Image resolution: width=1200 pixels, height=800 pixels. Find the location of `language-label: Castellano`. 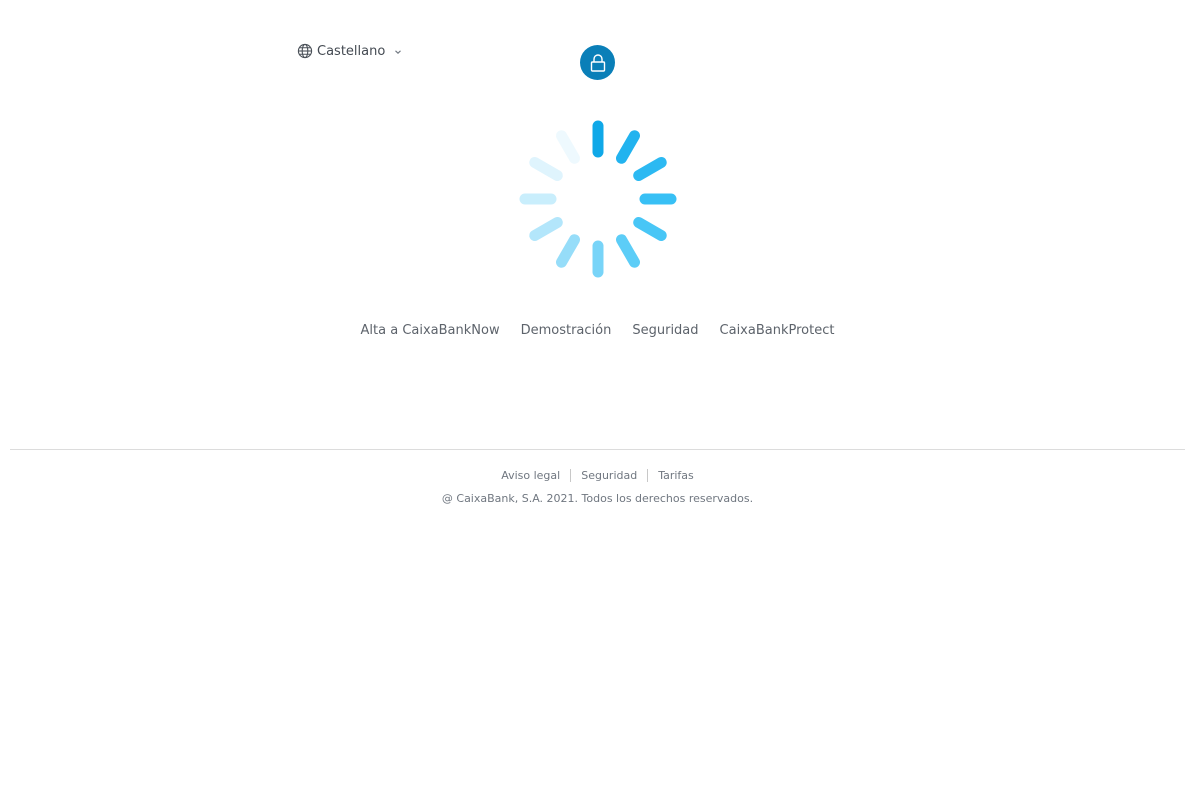

language-label: Castellano is located at coordinates (351, 51).